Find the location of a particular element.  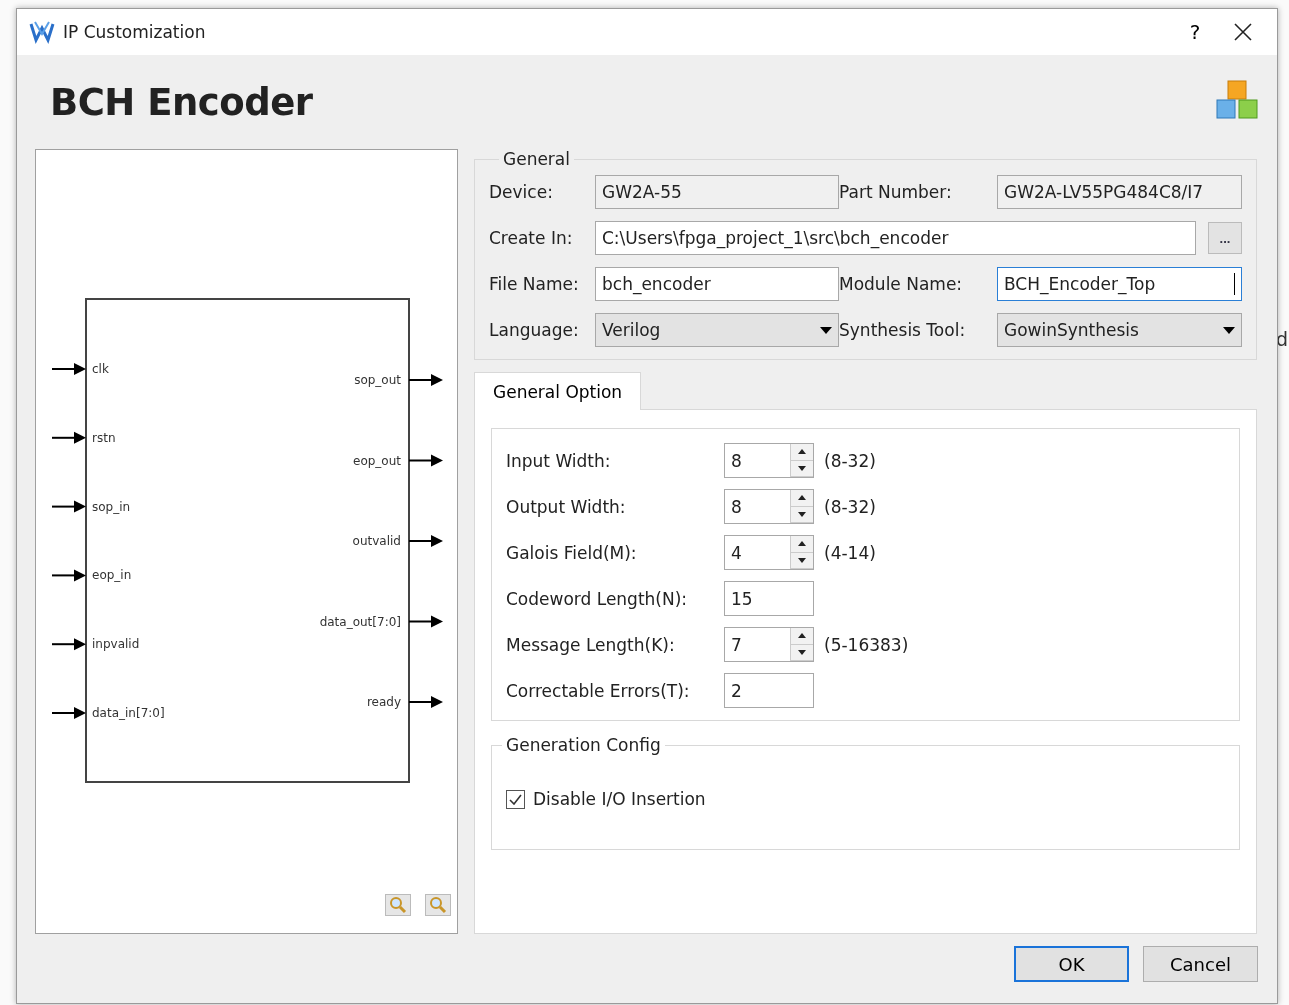

spin-box: 4 is located at coordinates (769, 552).